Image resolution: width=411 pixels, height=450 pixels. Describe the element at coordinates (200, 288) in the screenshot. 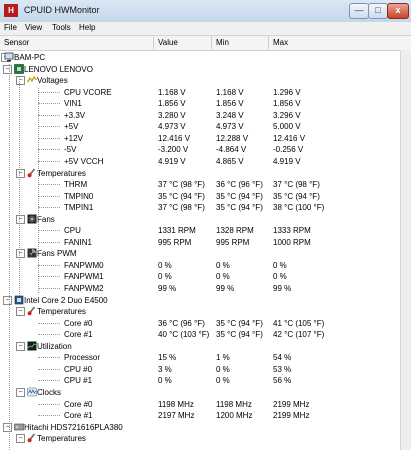

I see `sensor-row: FANPWM2 99 % 99 % 99 %` at that location.